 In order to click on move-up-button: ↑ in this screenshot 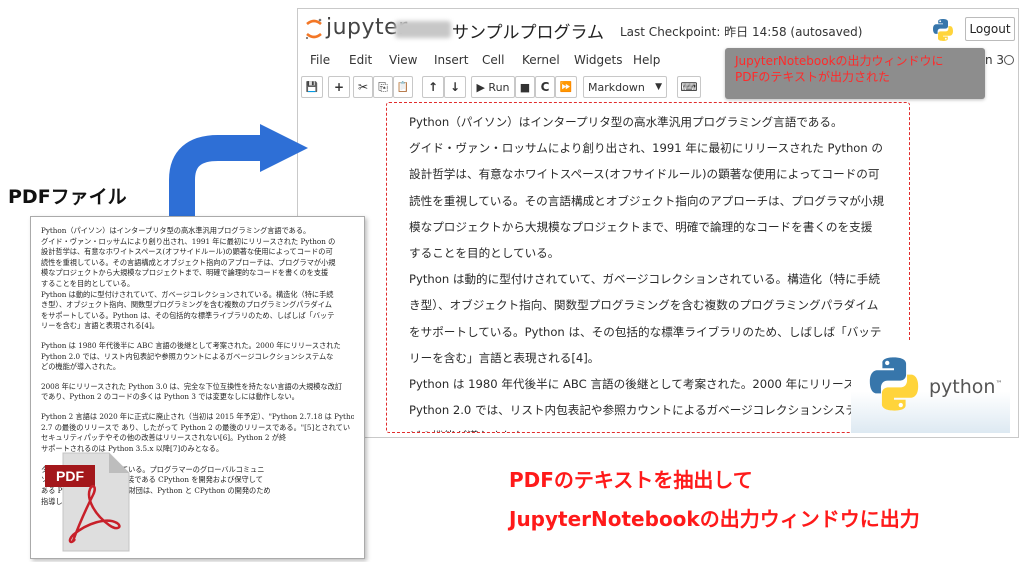, I will do `click(433, 87)`.